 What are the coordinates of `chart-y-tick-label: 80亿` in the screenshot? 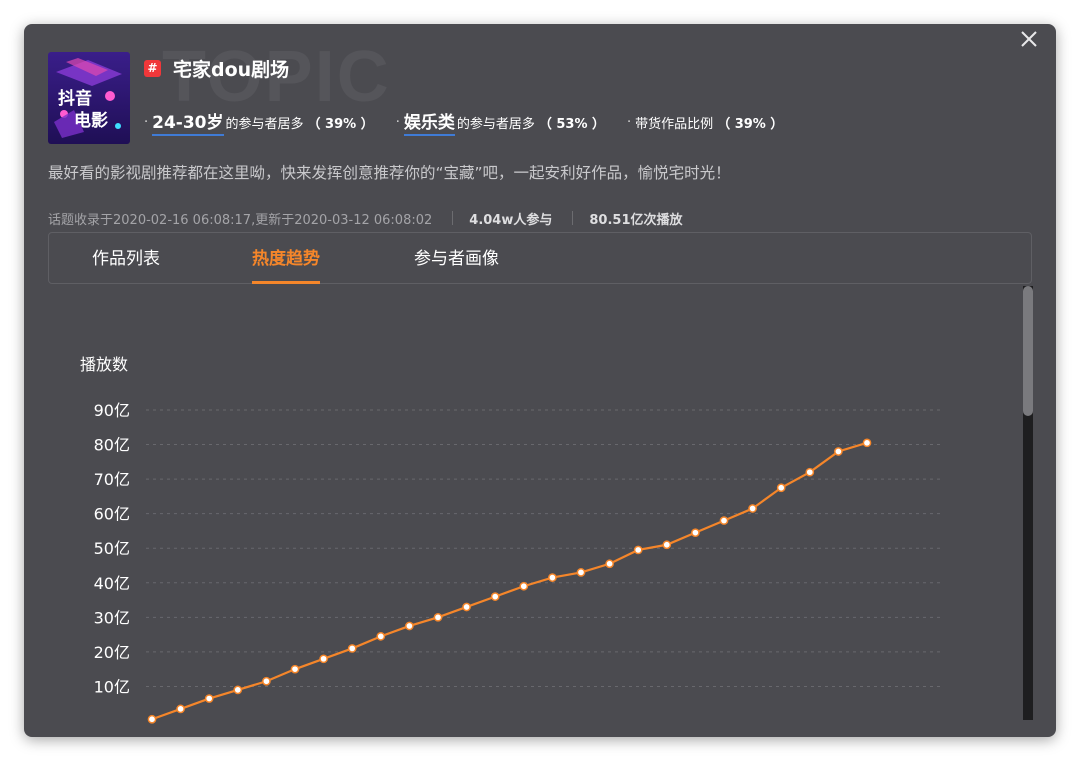 It's located at (112, 445).